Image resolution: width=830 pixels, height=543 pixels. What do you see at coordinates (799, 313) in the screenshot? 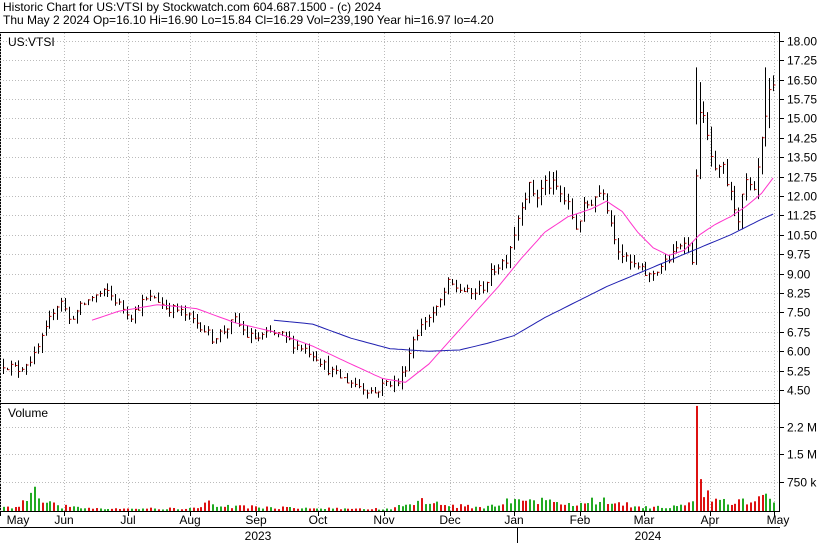
I see `price-tick-label: 7.50` at bounding box center [799, 313].